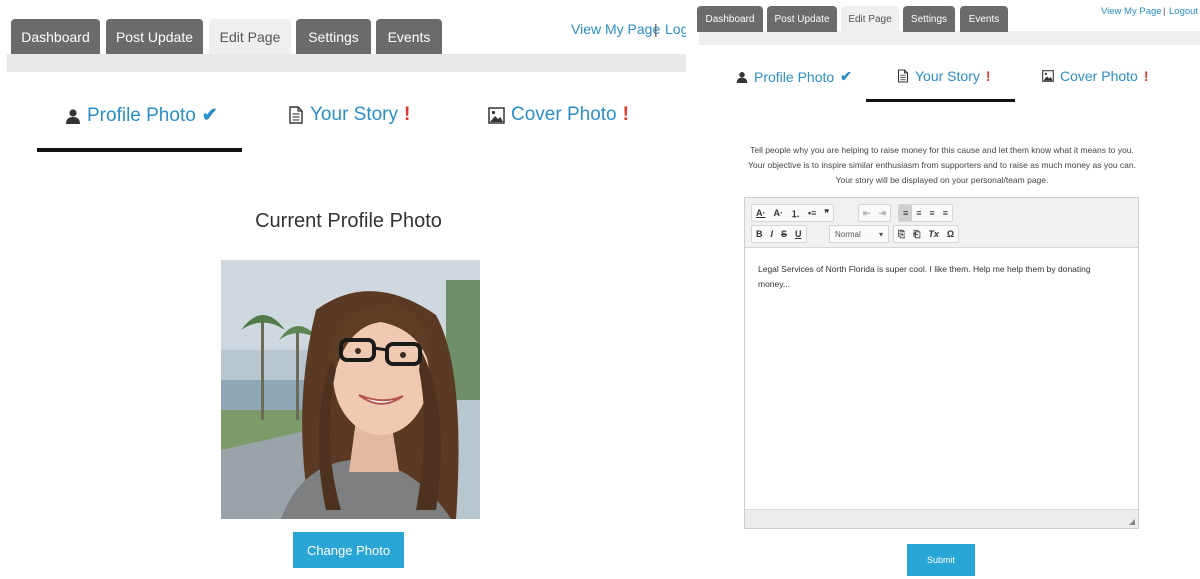 The width and height of the screenshot is (1200, 579). I want to click on text-color-icon: A·, so click(761, 213).